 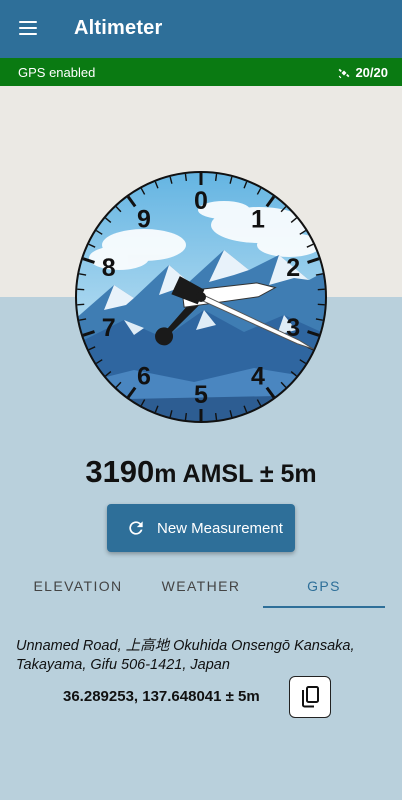 What do you see at coordinates (235, 474) in the screenshot?
I see `altitude-unit: m AMSL ± 5m` at bounding box center [235, 474].